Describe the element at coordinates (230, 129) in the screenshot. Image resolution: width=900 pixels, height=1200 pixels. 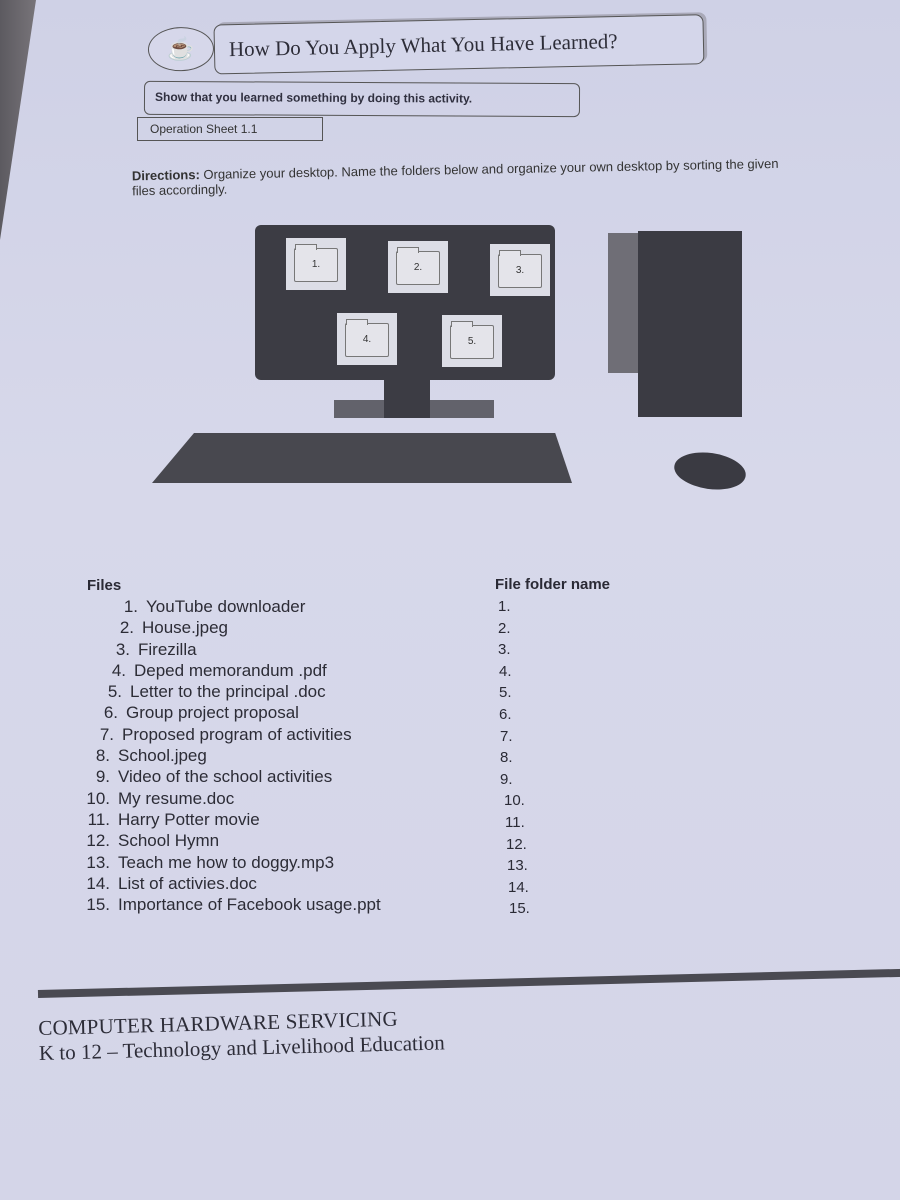
I see `operation-sheet-label: Operation Sheet 1.1` at that location.